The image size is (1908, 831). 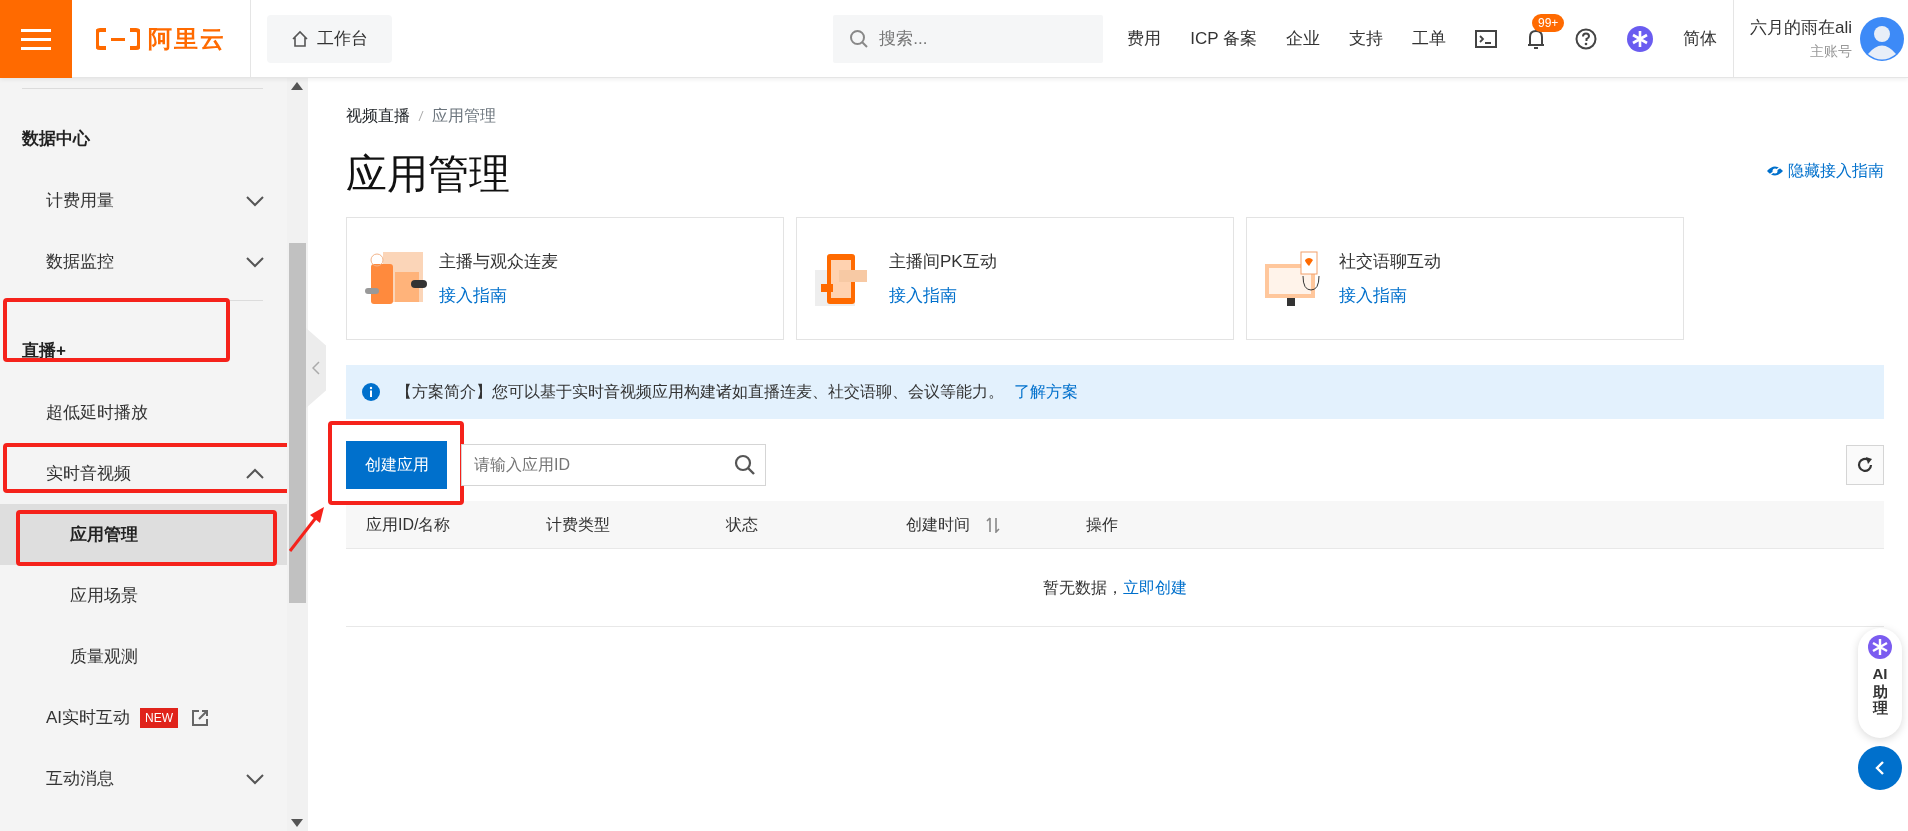 I want to click on account-role: 主账号, so click(x=1830, y=51).